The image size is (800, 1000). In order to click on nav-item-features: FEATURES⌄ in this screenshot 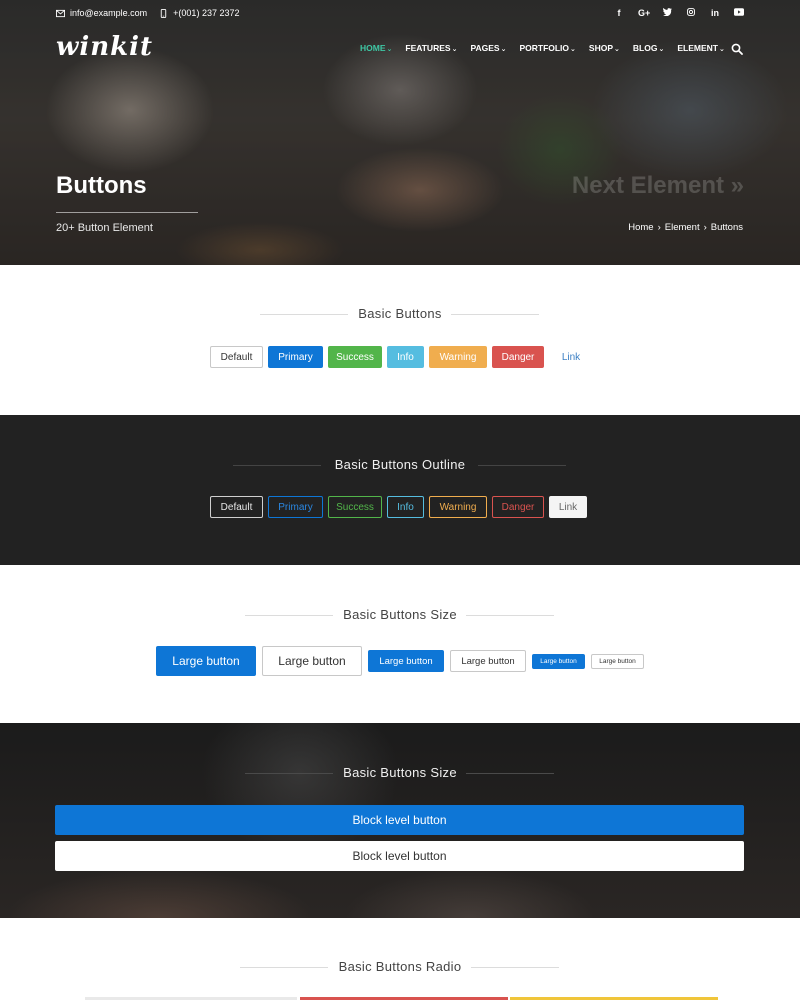, I will do `click(431, 48)`.